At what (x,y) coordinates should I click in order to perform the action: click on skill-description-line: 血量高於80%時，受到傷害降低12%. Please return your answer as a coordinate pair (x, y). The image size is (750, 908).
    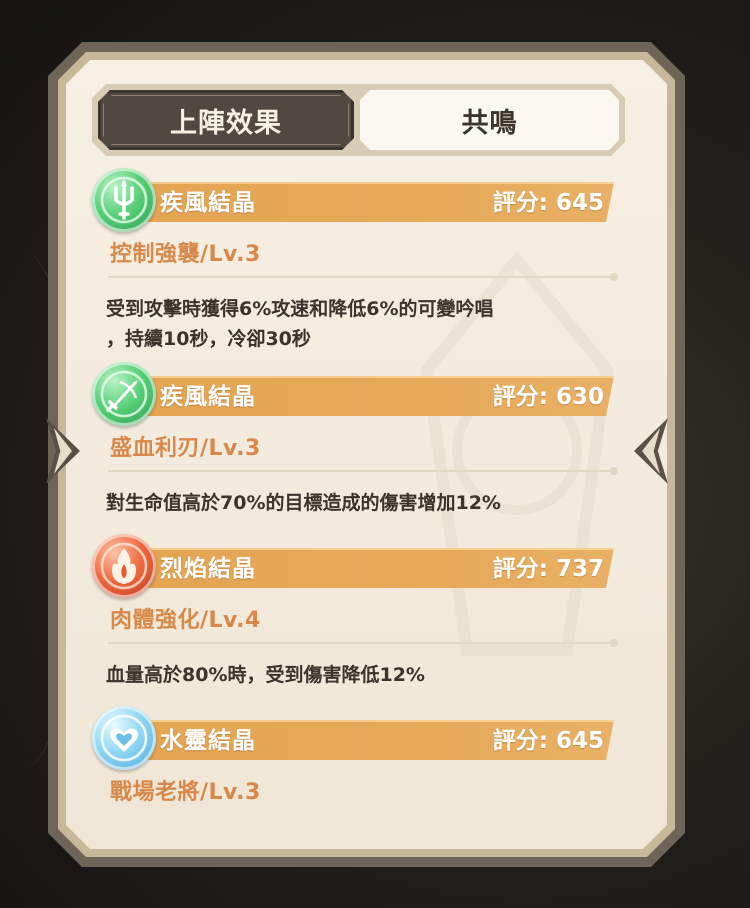
    Looking at the image, I should click on (265, 675).